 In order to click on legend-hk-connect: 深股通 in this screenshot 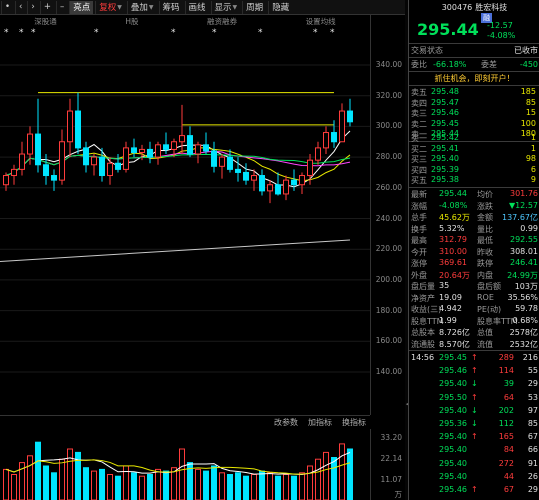, I will do `click(45, 21)`.